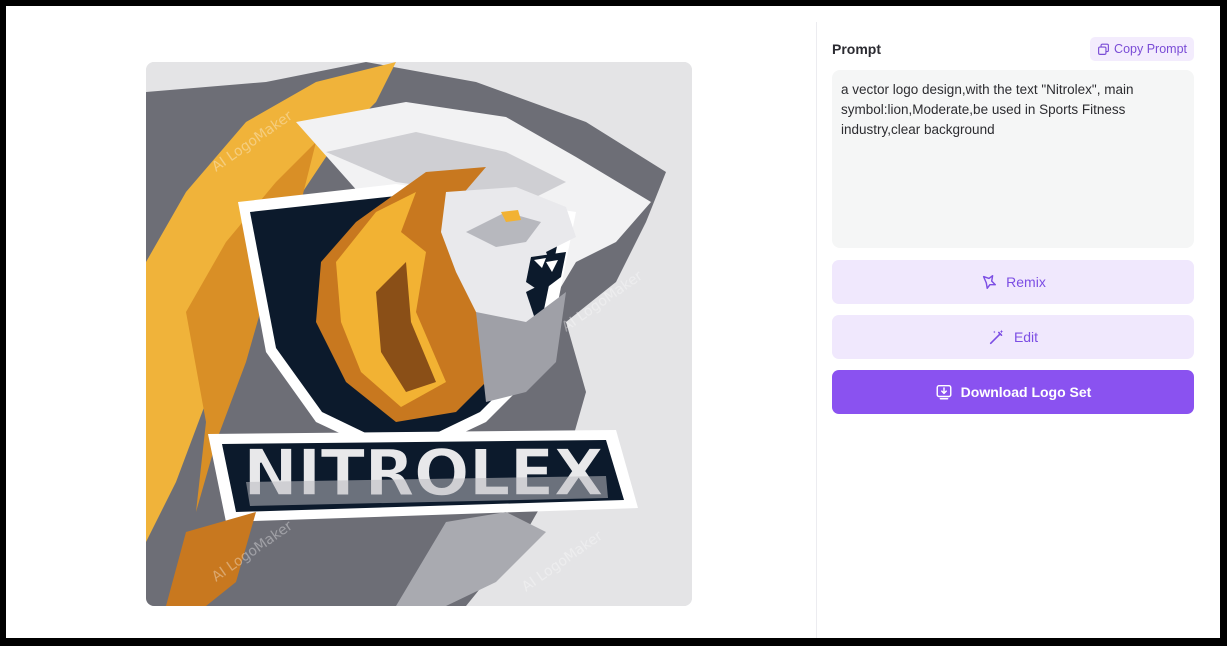  I want to click on remix-button: Remix, so click(1013, 282).